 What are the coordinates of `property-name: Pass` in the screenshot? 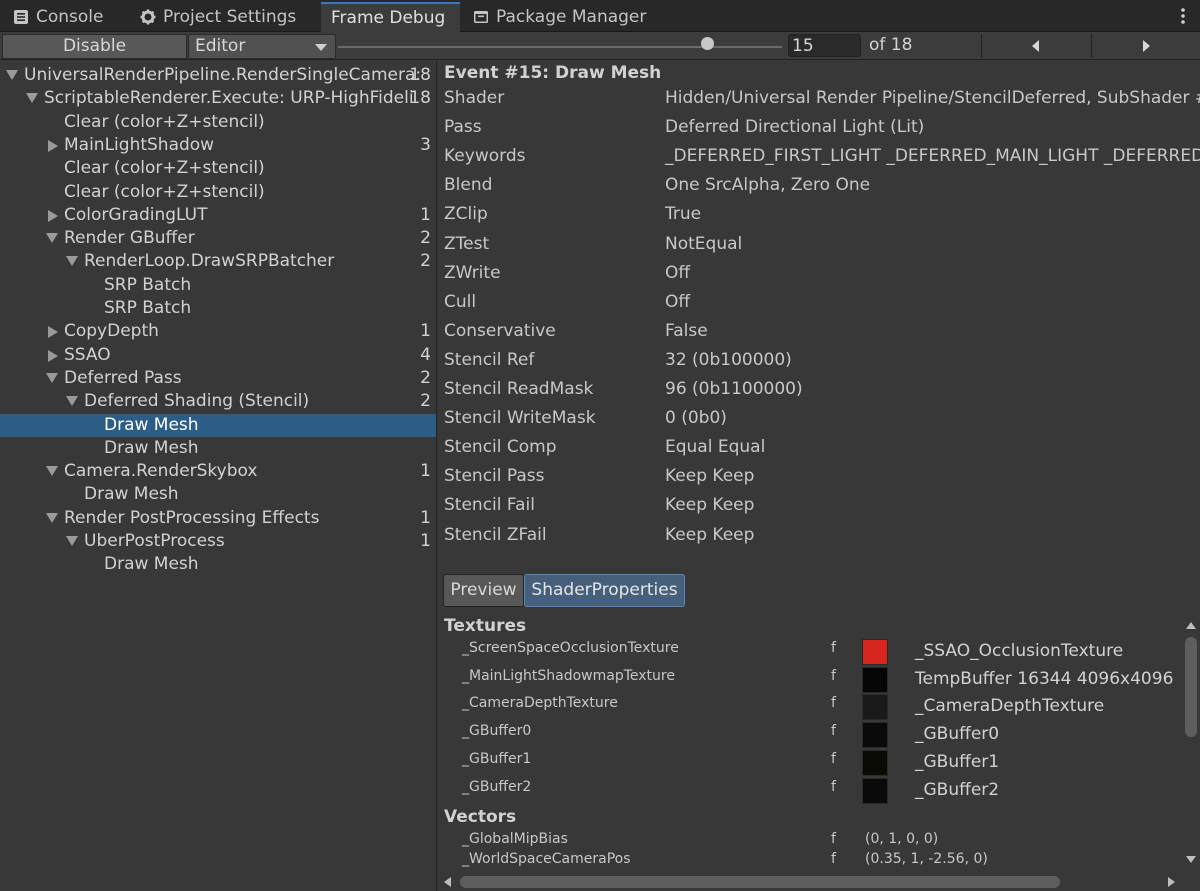 It's located at (463, 127).